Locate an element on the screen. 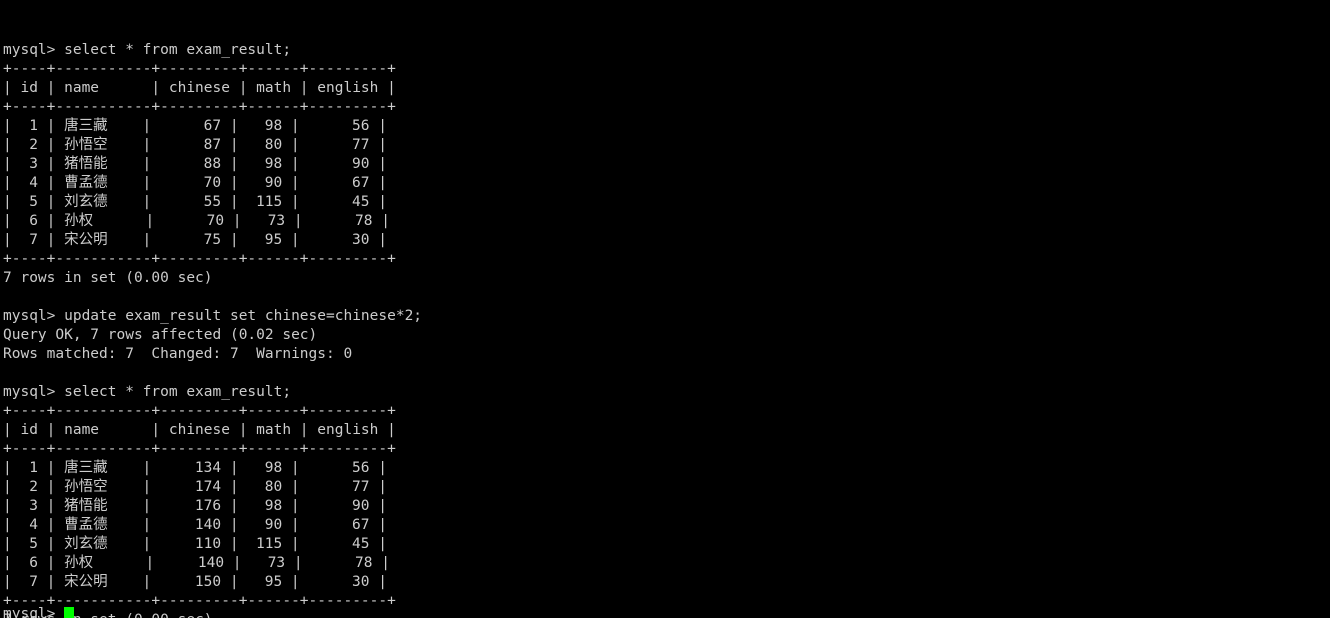  terminal-line: Query OK, 7 rows affected (0.02 sec) is located at coordinates (160, 335).